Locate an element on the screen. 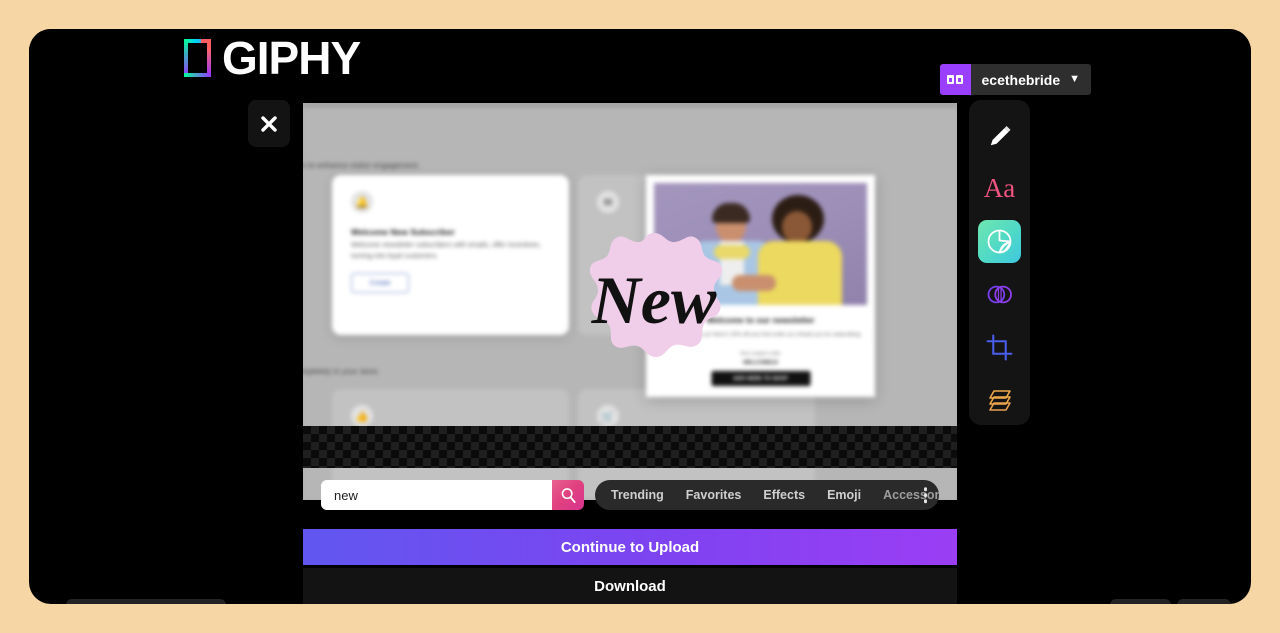 The width and height of the screenshot is (1280, 633). cart-icon: 🛒 is located at coordinates (608, 416).